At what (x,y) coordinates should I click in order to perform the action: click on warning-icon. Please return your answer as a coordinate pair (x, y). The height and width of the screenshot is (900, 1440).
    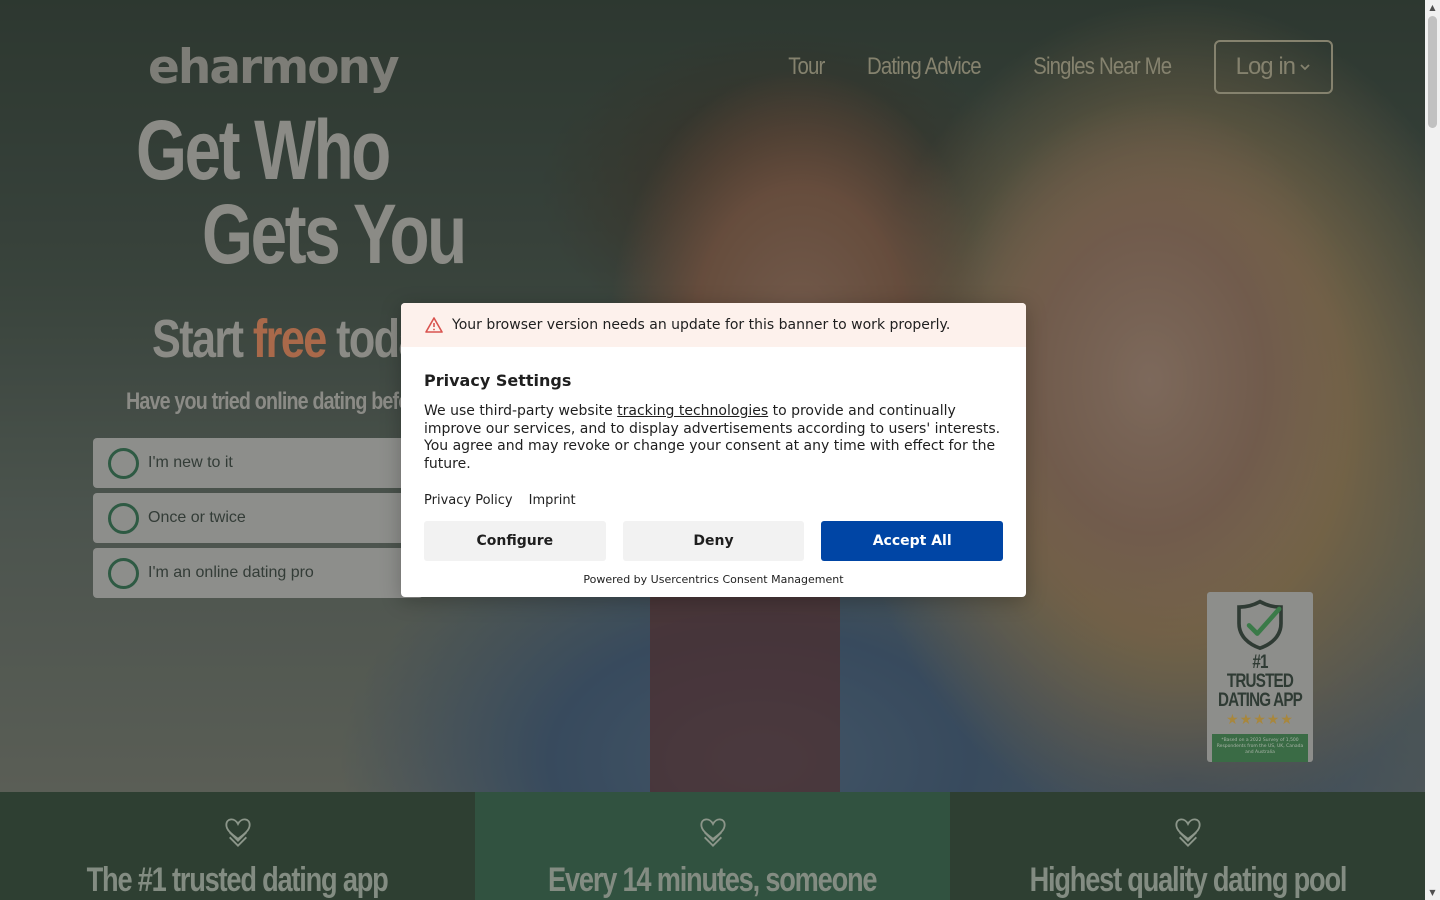
    Looking at the image, I should click on (434, 325).